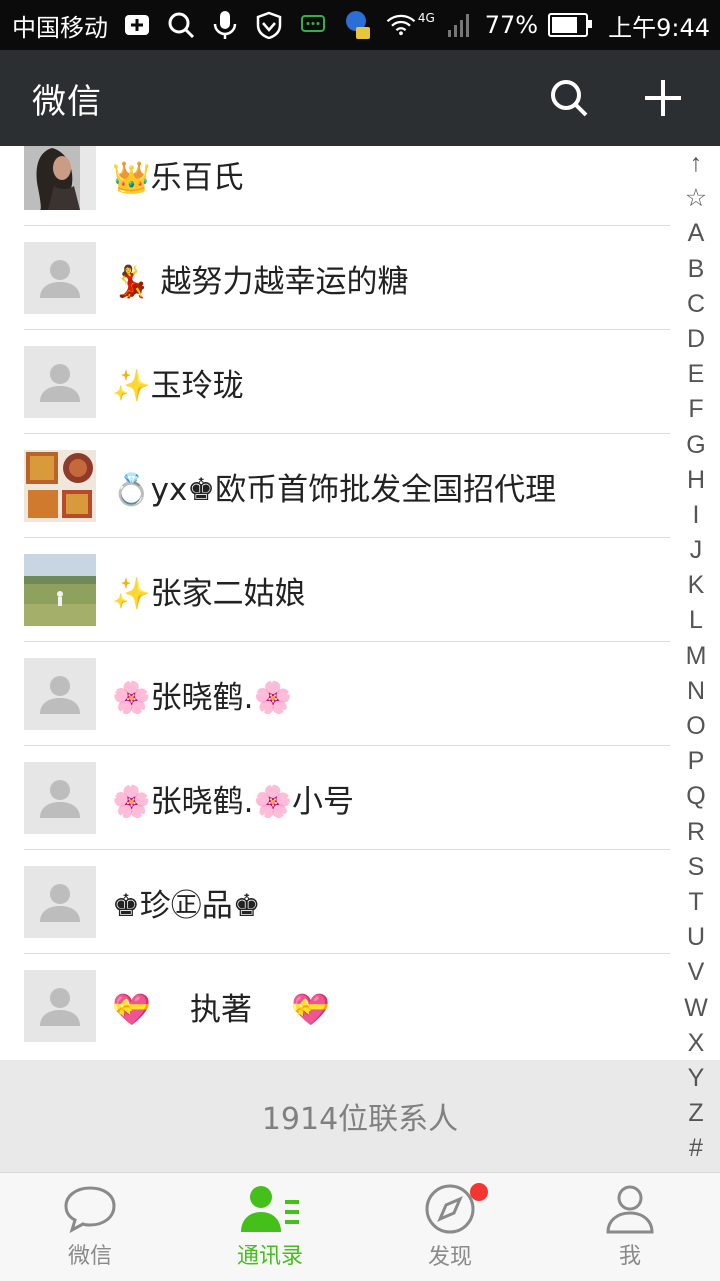 The image size is (720, 1281). I want to click on contact-name: ✨张家二姑娘, so click(209, 593).